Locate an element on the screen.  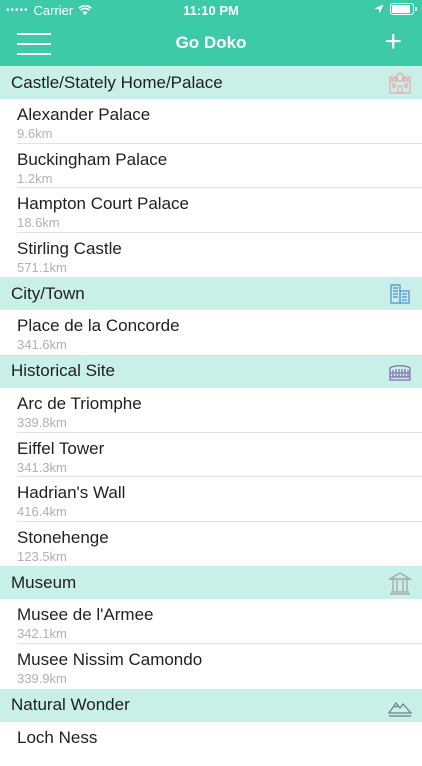
place-row: Hampton Court Palace 18.6km is located at coordinates (211, 210).